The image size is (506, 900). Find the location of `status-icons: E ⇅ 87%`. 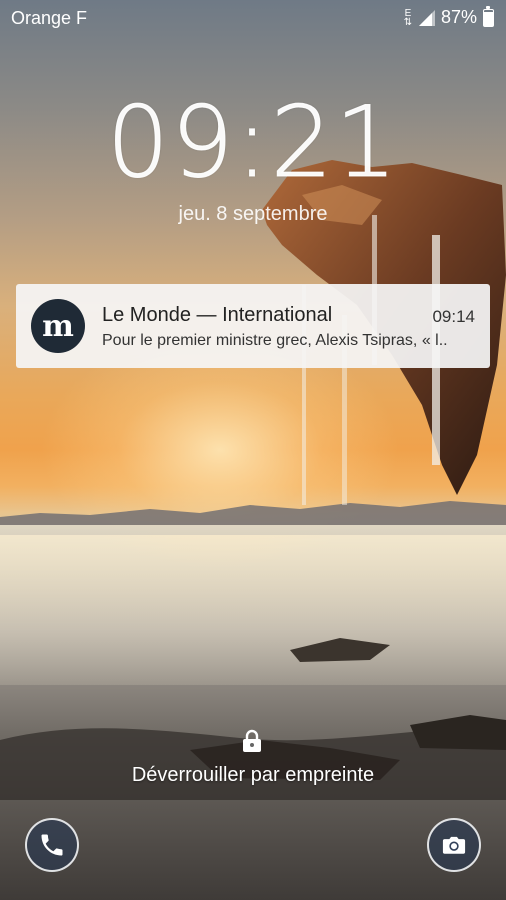

status-icons: E ⇅ 87% is located at coordinates (448, 16).